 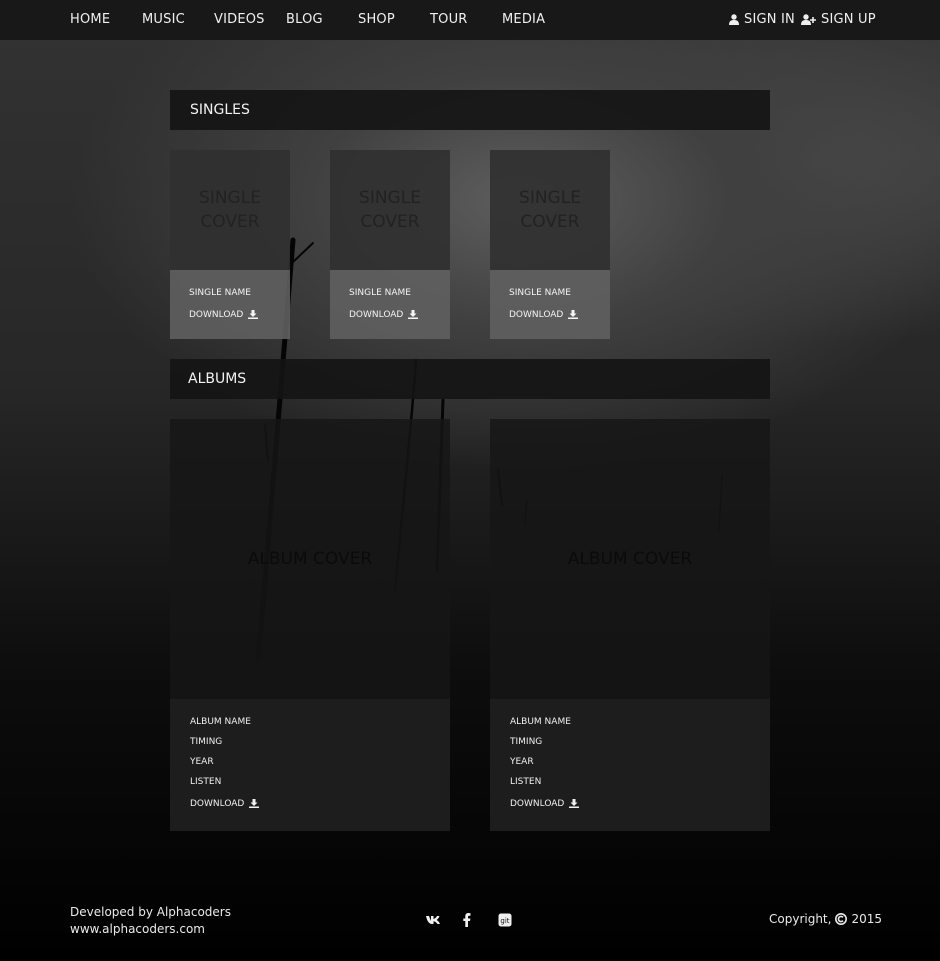 What do you see at coordinates (220, 110) in the screenshot?
I see `singles-title: SINGLES` at bounding box center [220, 110].